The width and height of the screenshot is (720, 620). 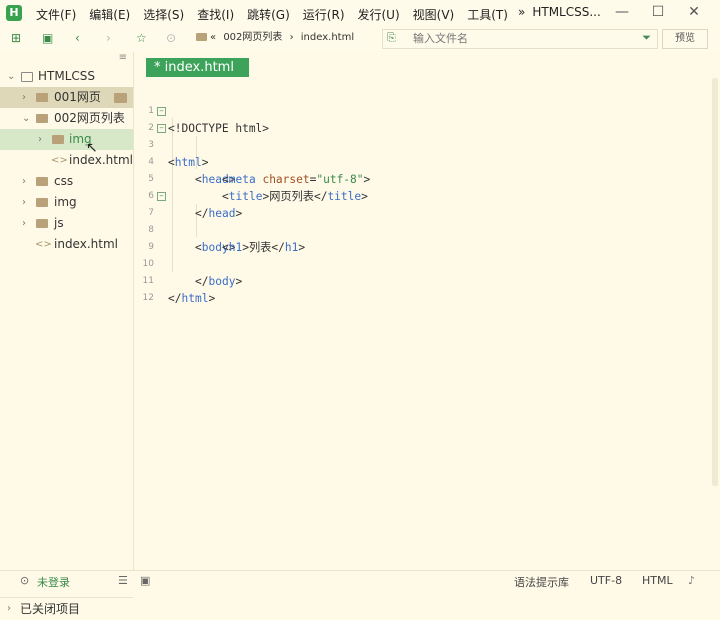 What do you see at coordinates (622, 12) in the screenshot?
I see `minimize-button: —` at bounding box center [622, 12].